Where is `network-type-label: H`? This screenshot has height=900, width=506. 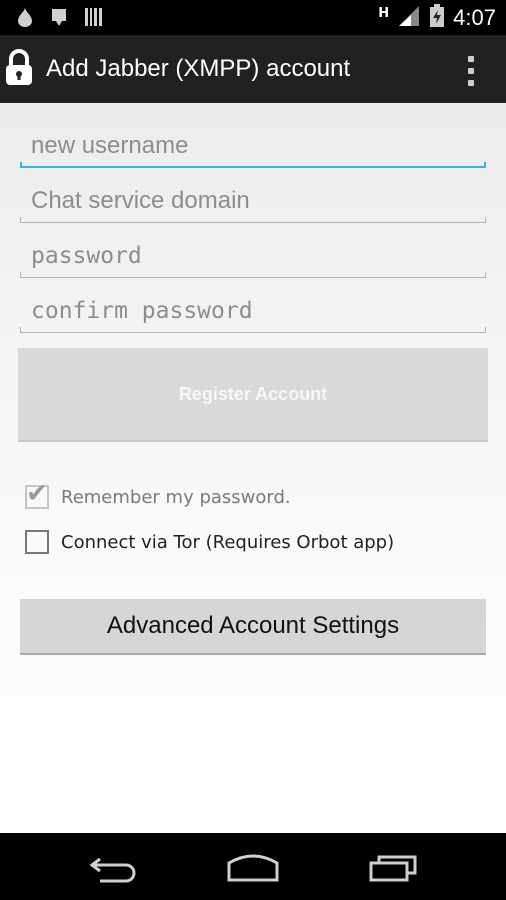
network-type-label: H is located at coordinates (384, 13).